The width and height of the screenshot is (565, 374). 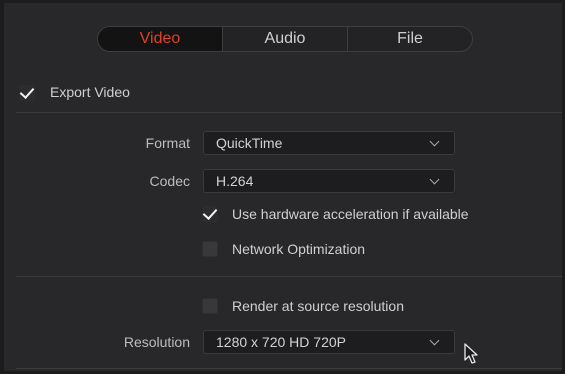 What do you see at coordinates (90, 92) in the screenshot?
I see `export-video-label: Export Video` at bounding box center [90, 92].